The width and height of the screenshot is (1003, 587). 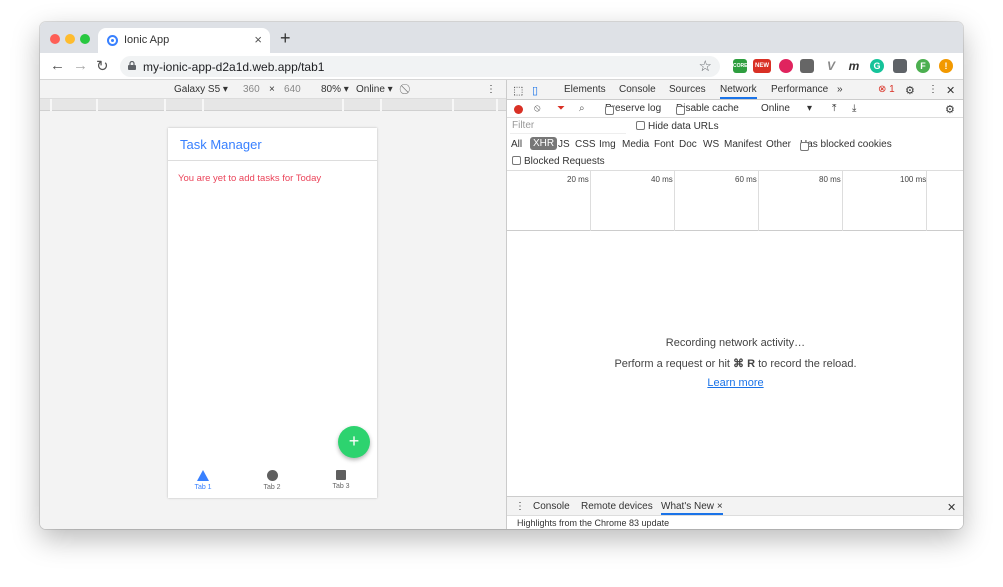 What do you see at coordinates (806, 364) in the screenshot?
I see `hint-suffix: to record the reload.` at bounding box center [806, 364].